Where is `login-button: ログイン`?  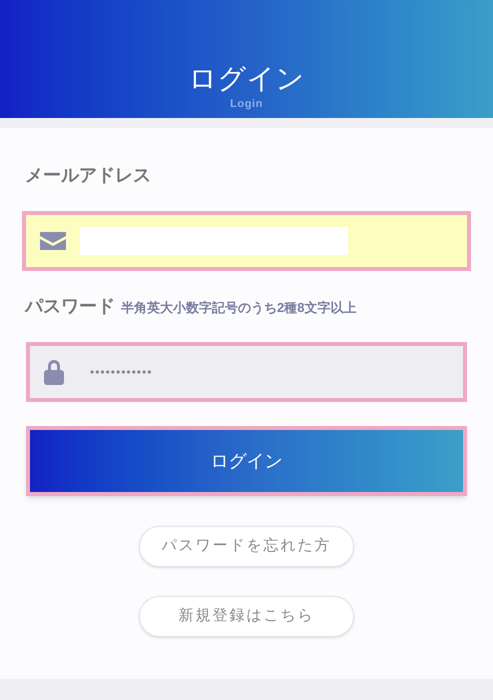
login-button: ログイン is located at coordinates (246, 461).